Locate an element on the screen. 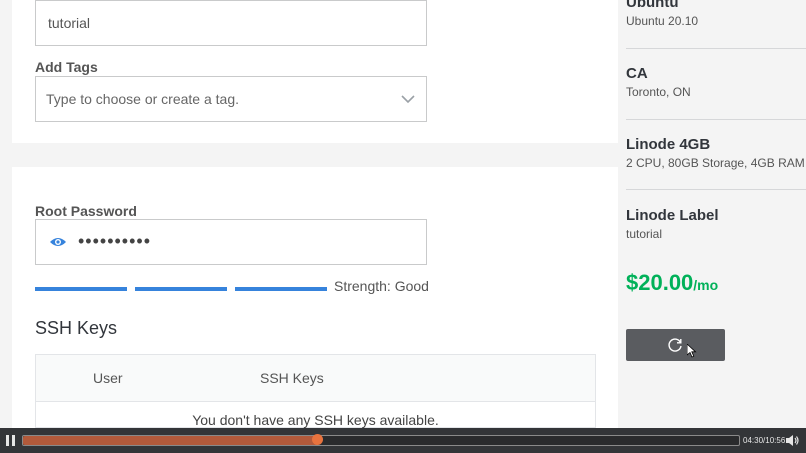  refresh-spinner-icon is located at coordinates (675, 345).